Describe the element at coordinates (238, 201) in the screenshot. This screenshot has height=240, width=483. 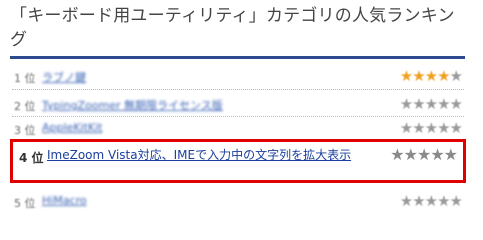
I see `ranking-row-5: 5 位 HiMacro ★★★★★` at that location.